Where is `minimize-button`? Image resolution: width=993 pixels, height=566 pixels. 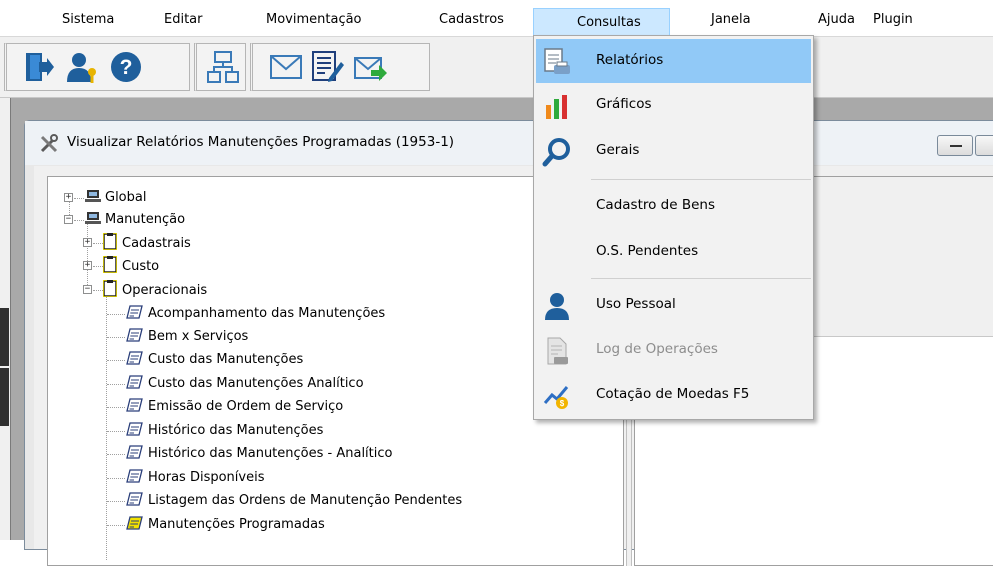
minimize-button is located at coordinates (955, 145).